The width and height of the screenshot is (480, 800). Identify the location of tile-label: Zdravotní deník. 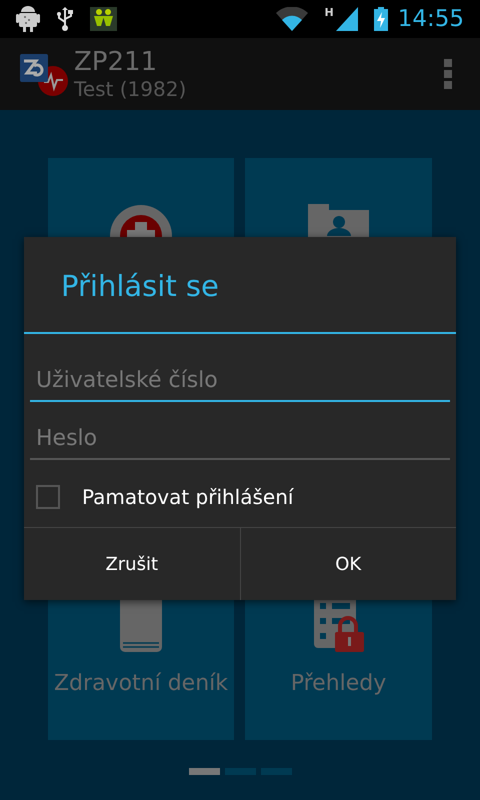
(141, 684).